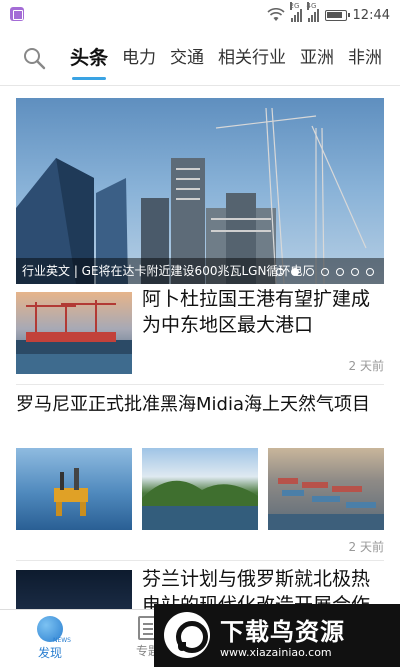  I want to click on status-time: 12:44, so click(371, 15).